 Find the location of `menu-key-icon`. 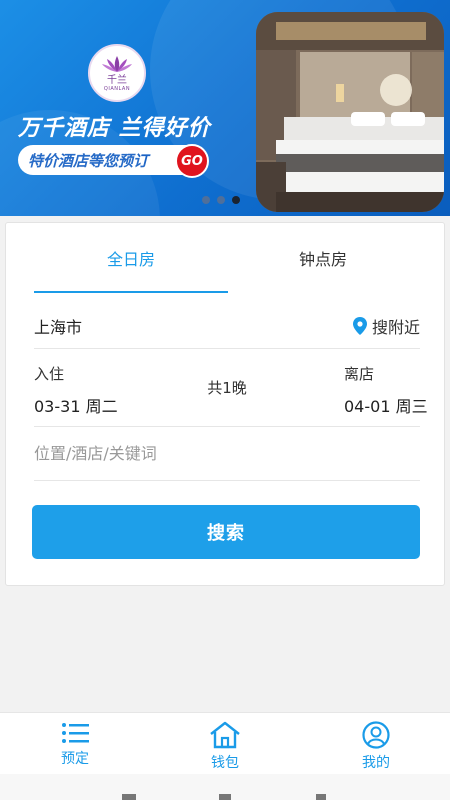

menu-key-icon is located at coordinates (129, 797).